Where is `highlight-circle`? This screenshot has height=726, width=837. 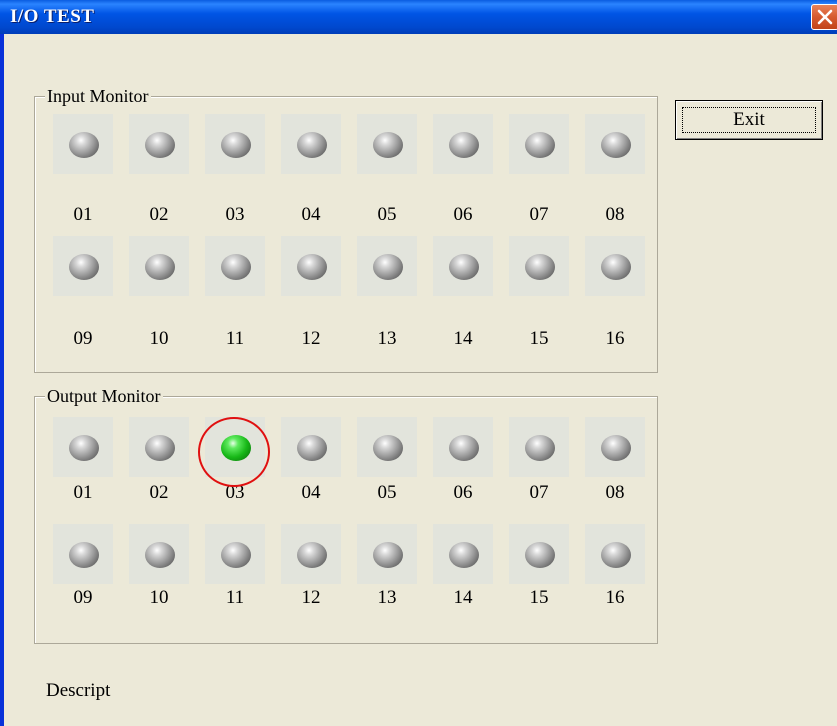
highlight-circle is located at coordinates (234, 452).